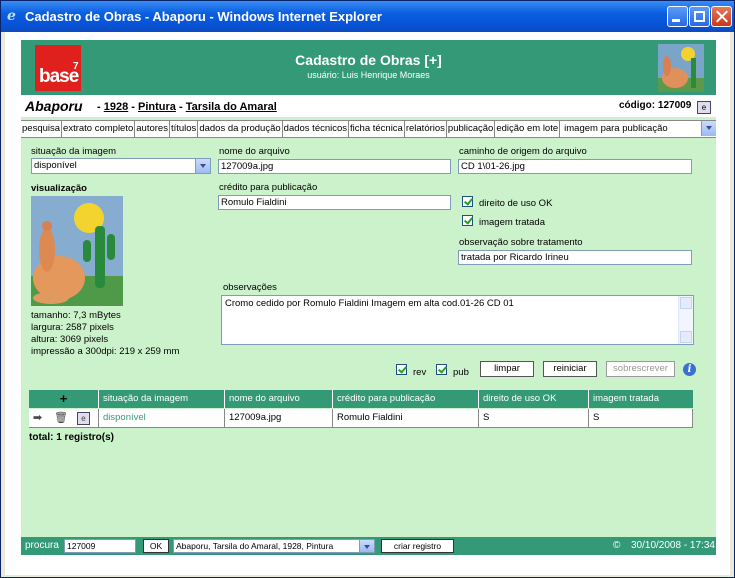  Describe the element at coordinates (406, 418) in the screenshot. I see `cell-credito: Romulo Fialdini` at that location.